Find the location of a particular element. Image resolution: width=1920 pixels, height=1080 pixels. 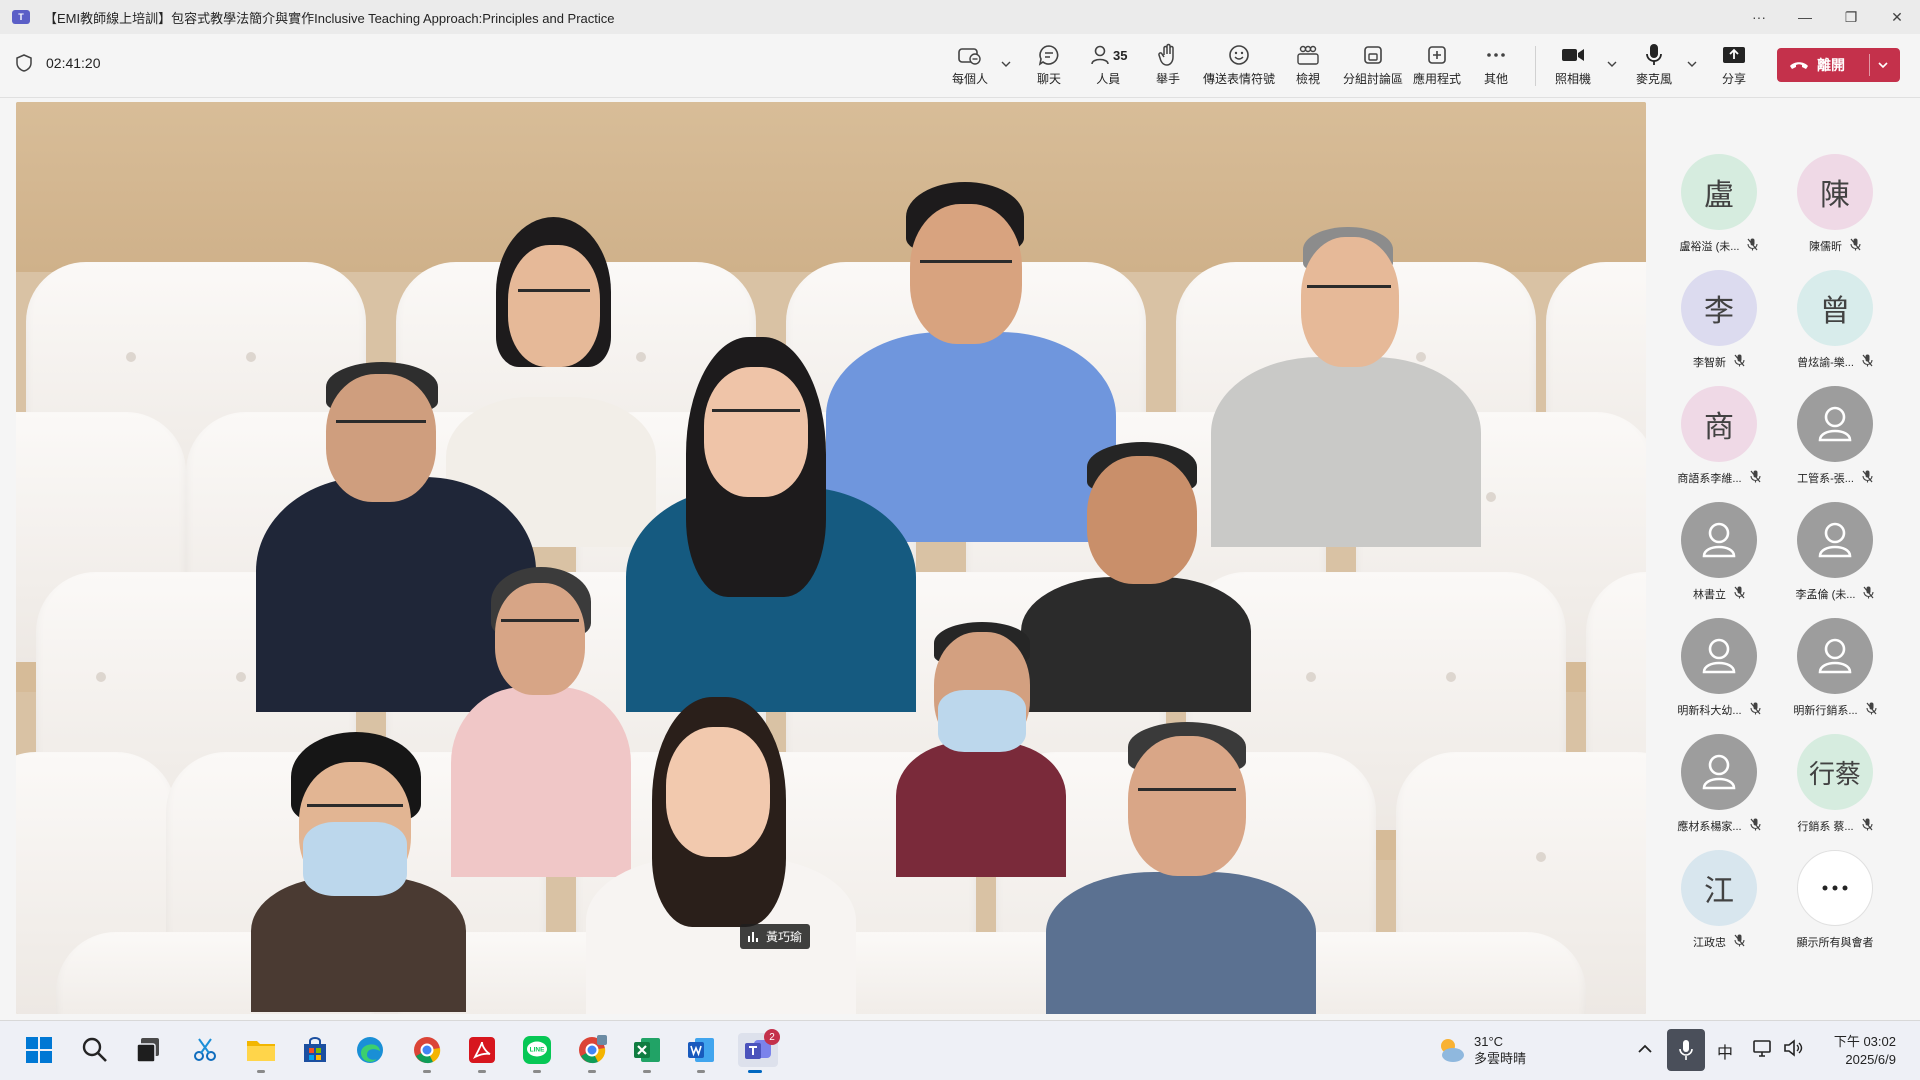

partly-cloudy-icon is located at coordinates (1452, 1050).